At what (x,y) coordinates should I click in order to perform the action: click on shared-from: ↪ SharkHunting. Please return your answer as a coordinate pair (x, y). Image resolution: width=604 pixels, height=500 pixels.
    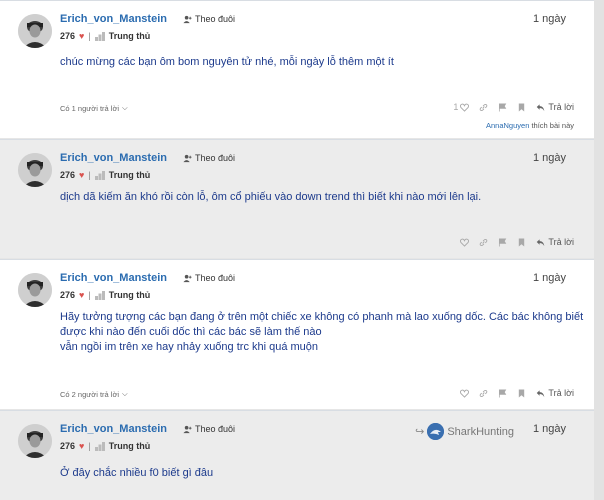
    Looking at the image, I should click on (464, 431).